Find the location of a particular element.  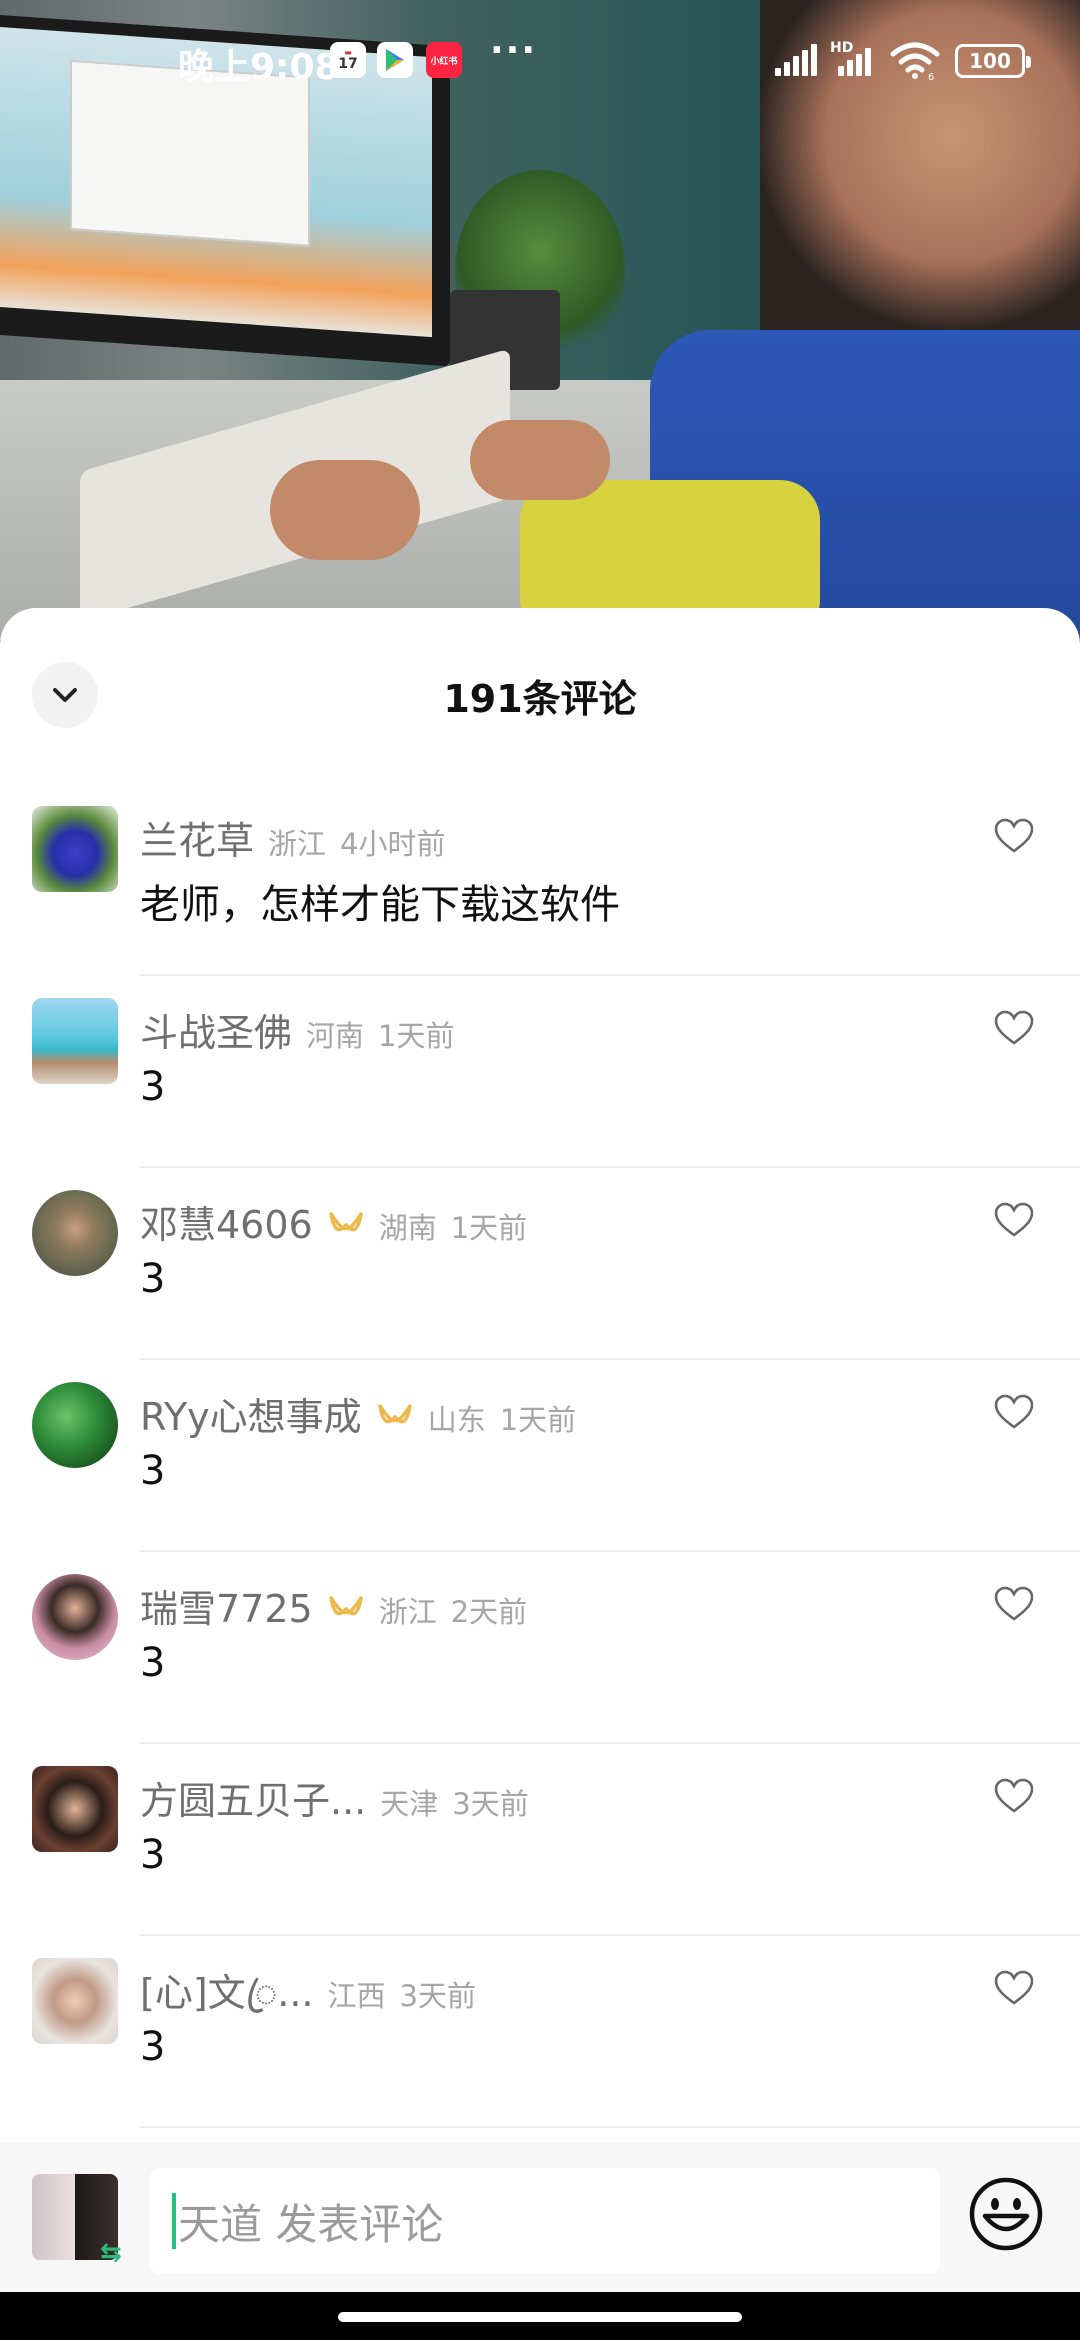

comment-composer: ⇆ 天道 发表评论 is located at coordinates (540, 2217).